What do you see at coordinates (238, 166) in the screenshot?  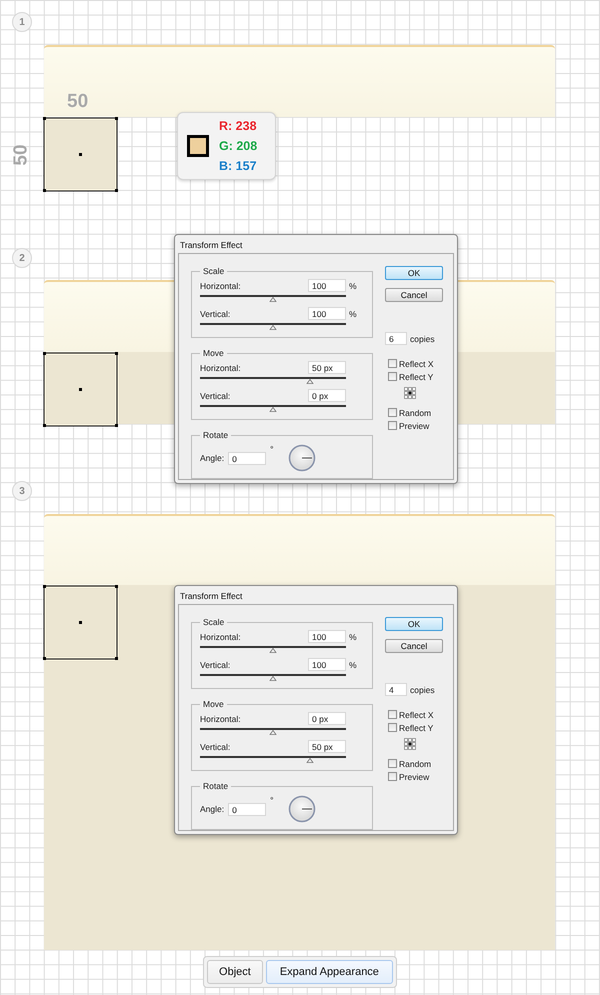 I see `channel-value: B: 157` at bounding box center [238, 166].